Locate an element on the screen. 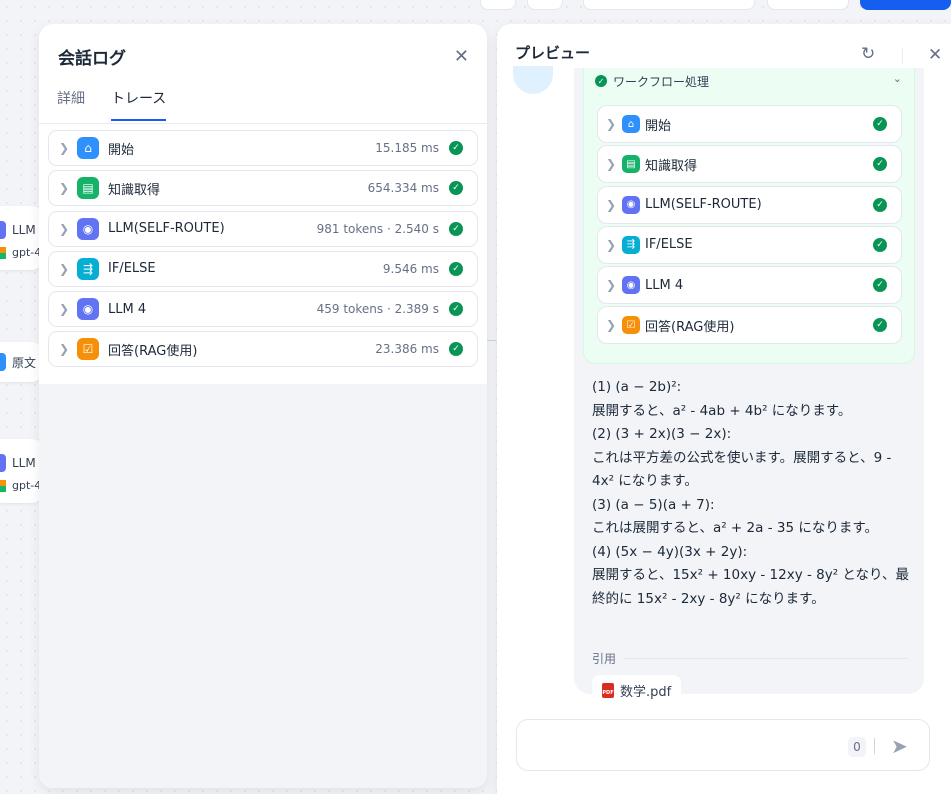 This screenshot has height=794, width=951. trace-meta: 459 tokens · 2.389 s is located at coordinates (377, 309).